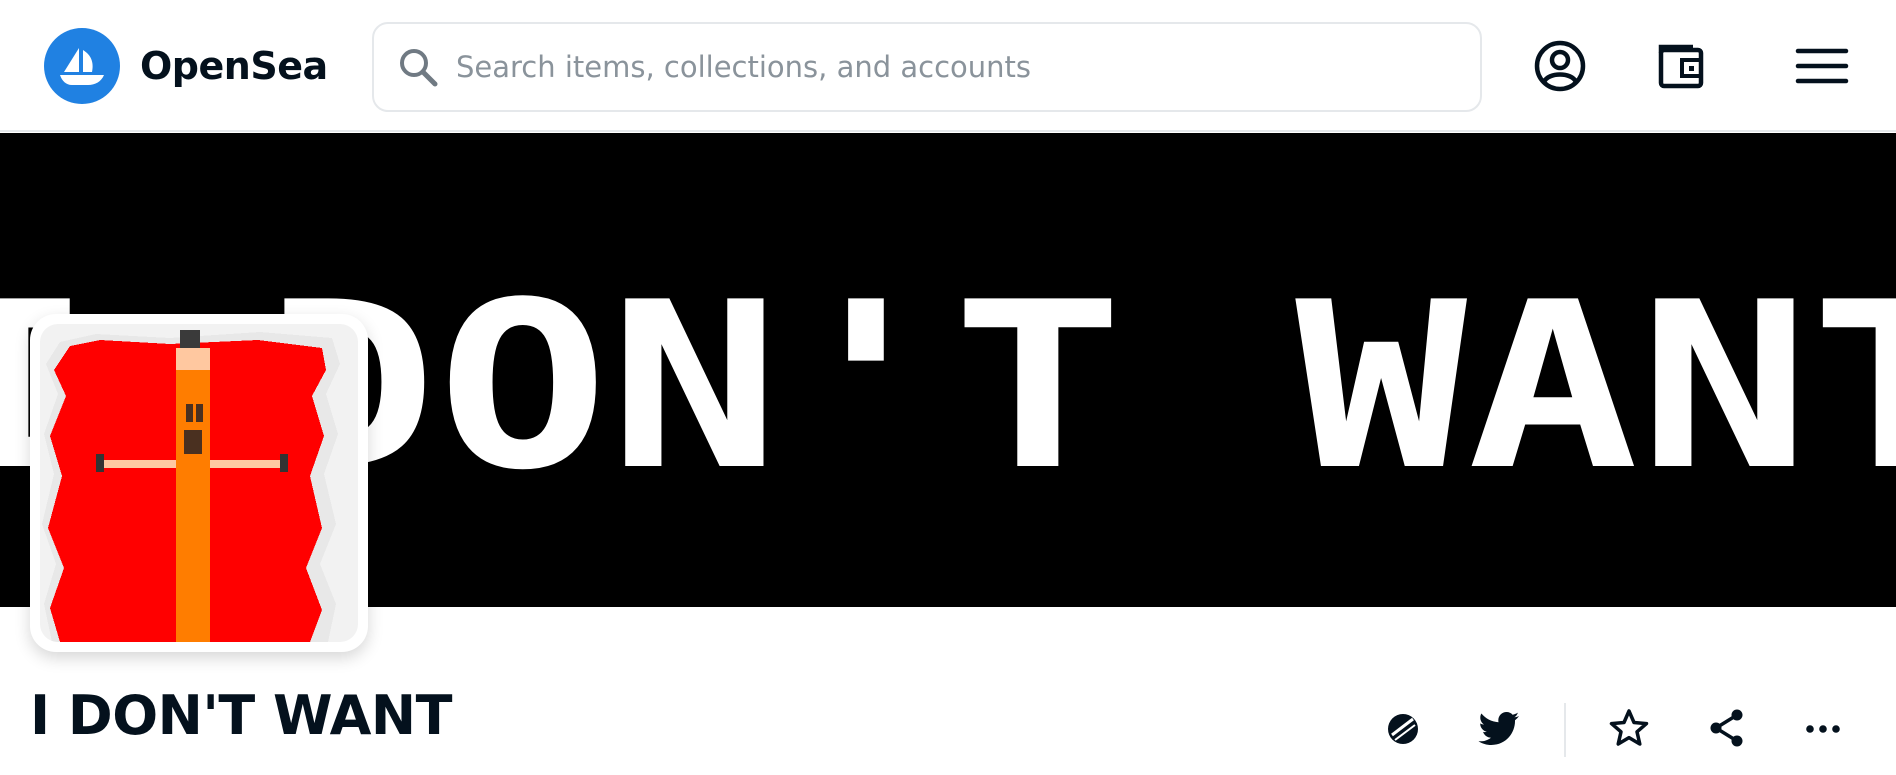  Describe the element at coordinates (1565, 730) in the screenshot. I see `actions-divider` at that location.